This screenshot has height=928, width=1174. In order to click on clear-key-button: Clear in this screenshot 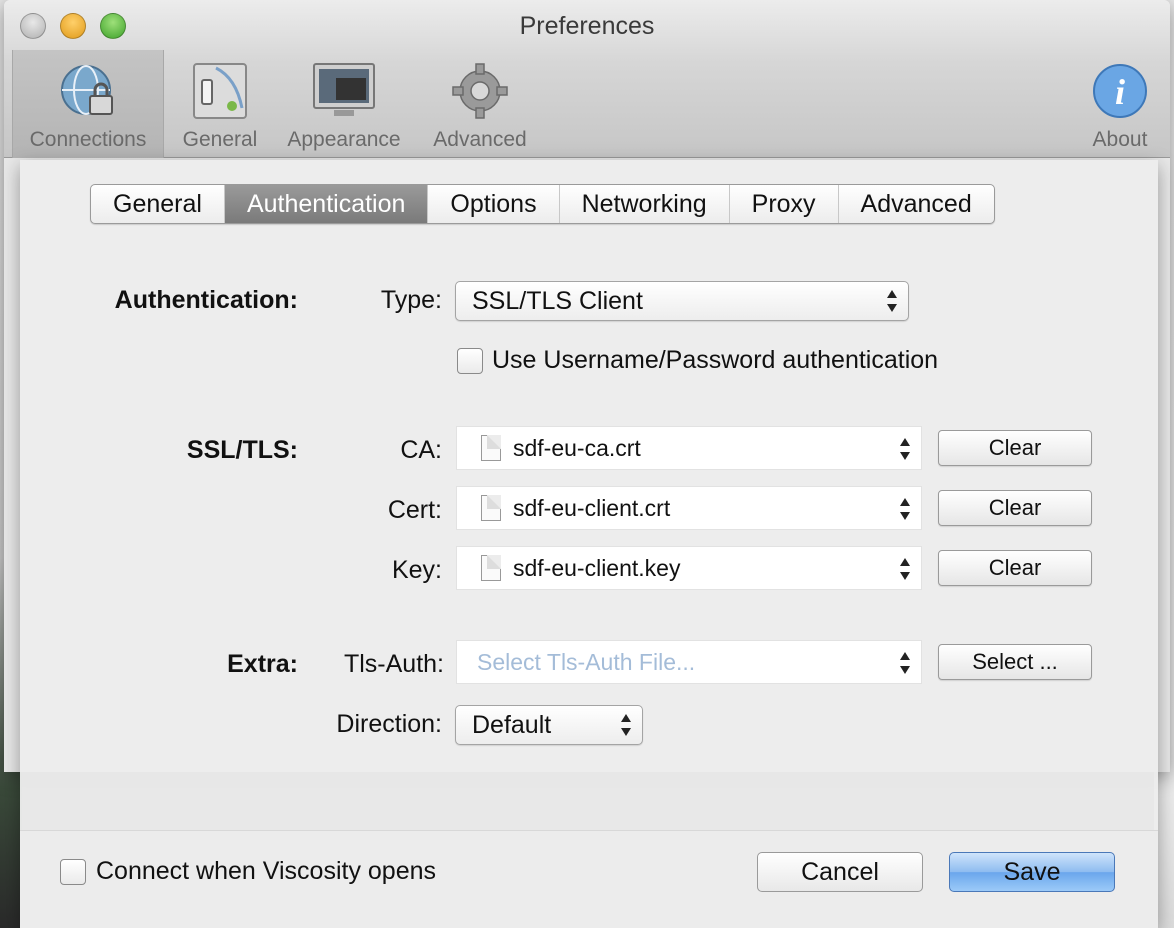, I will do `click(1015, 568)`.